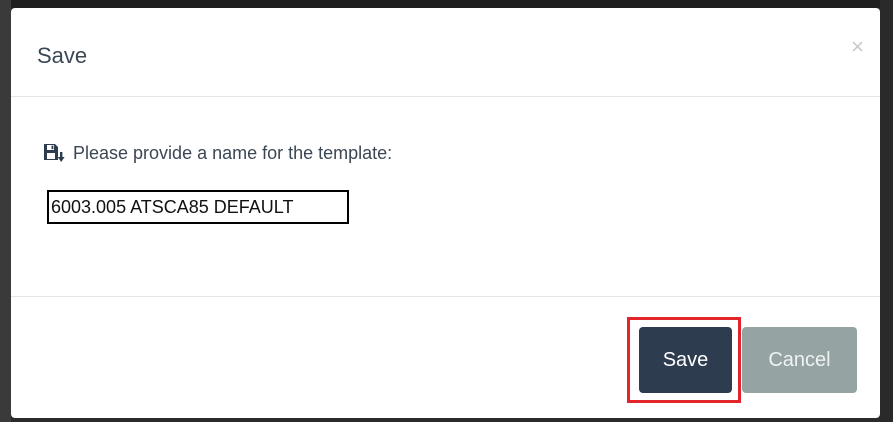  What do you see at coordinates (233, 152) in the screenshot?
I see `prompt-text: Please provide a name for the template:` at bounding box center [233, 152].